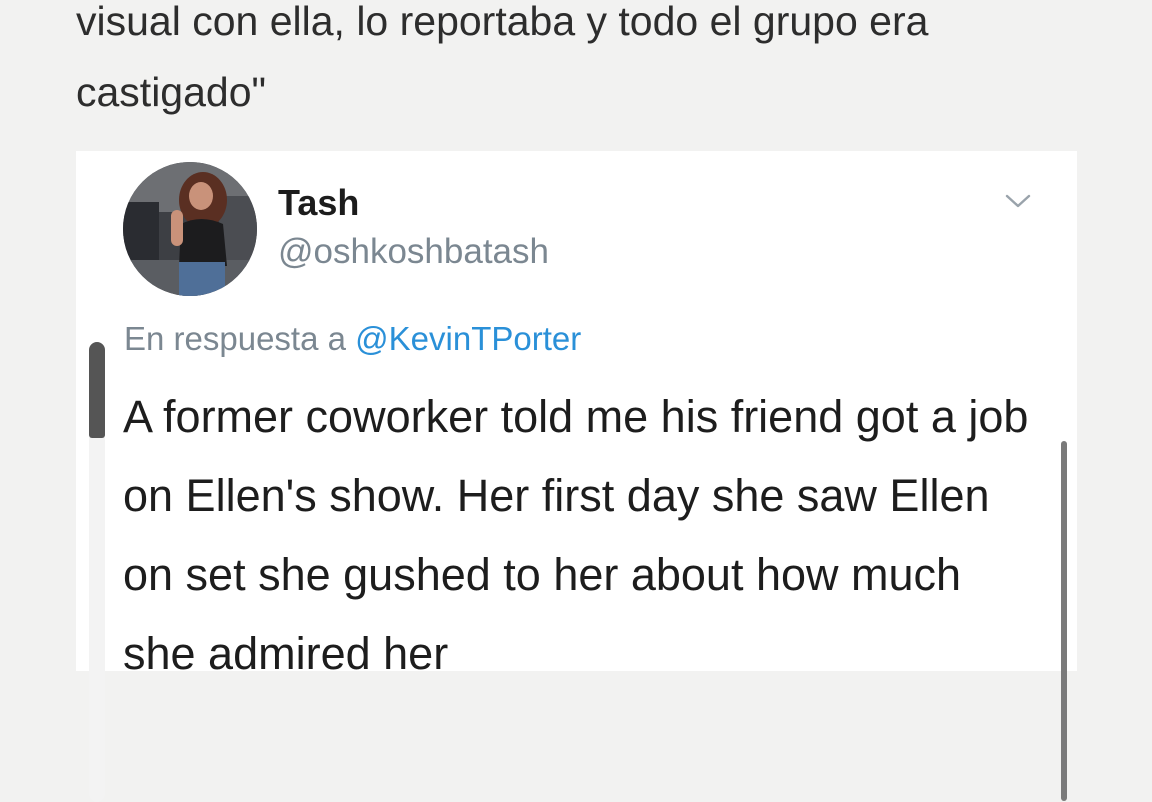 The width and height of the screenshot is (1152, 802). I want to click on handle: @oshkoshbatash, so click(413, 252).